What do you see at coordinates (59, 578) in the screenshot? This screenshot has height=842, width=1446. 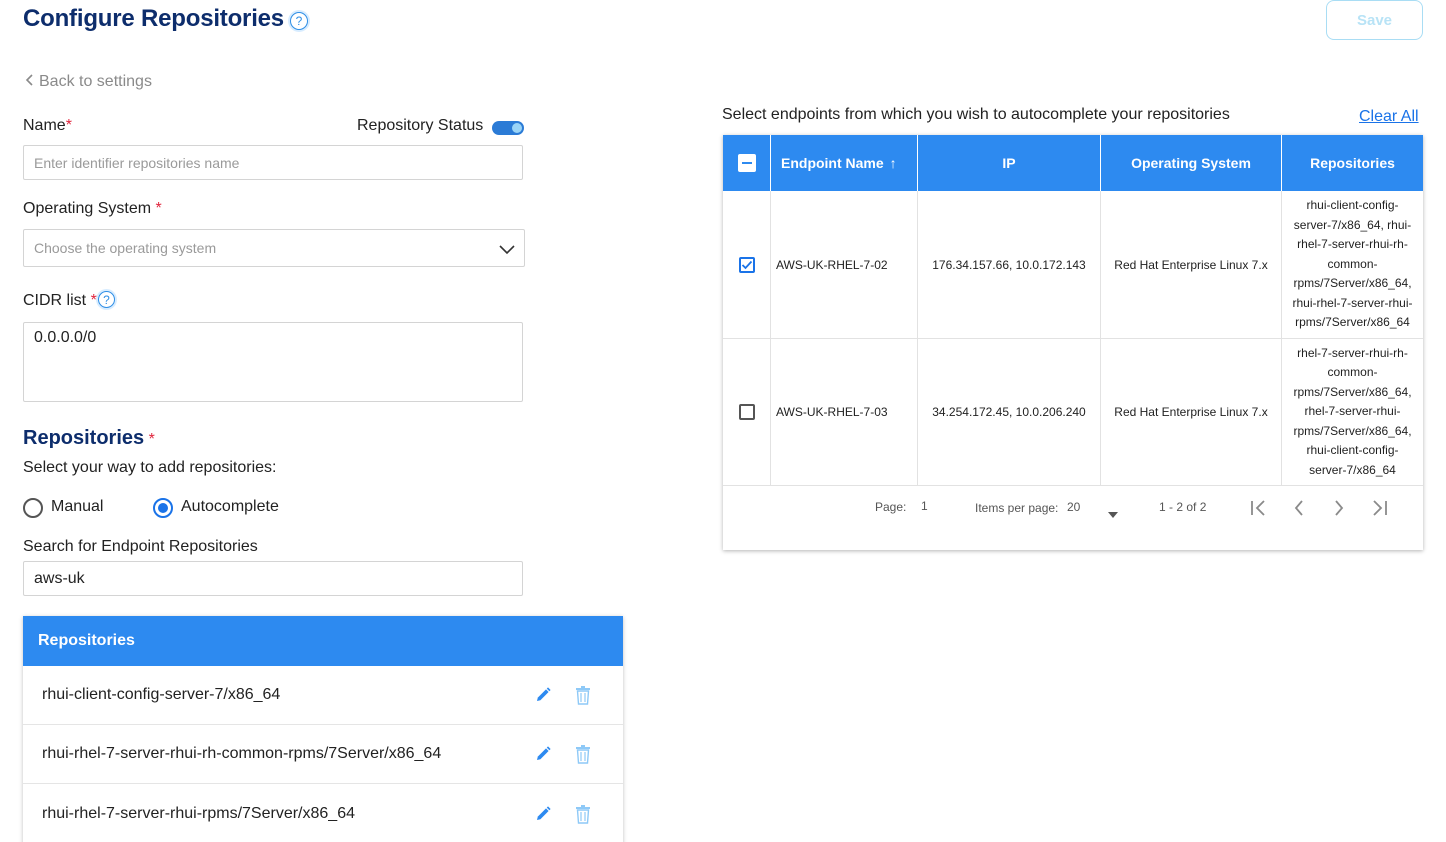 I see `search-value: aws-uk` at bounding box center [59, 578].